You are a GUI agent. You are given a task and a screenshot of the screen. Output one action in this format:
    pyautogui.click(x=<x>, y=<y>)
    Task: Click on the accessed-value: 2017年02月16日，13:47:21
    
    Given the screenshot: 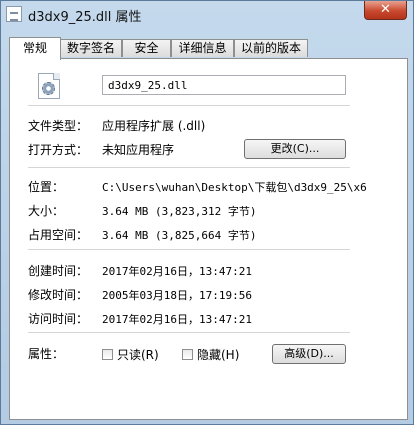 What is the action you would take?
    pyautogui.click(x=177, y=319)
    